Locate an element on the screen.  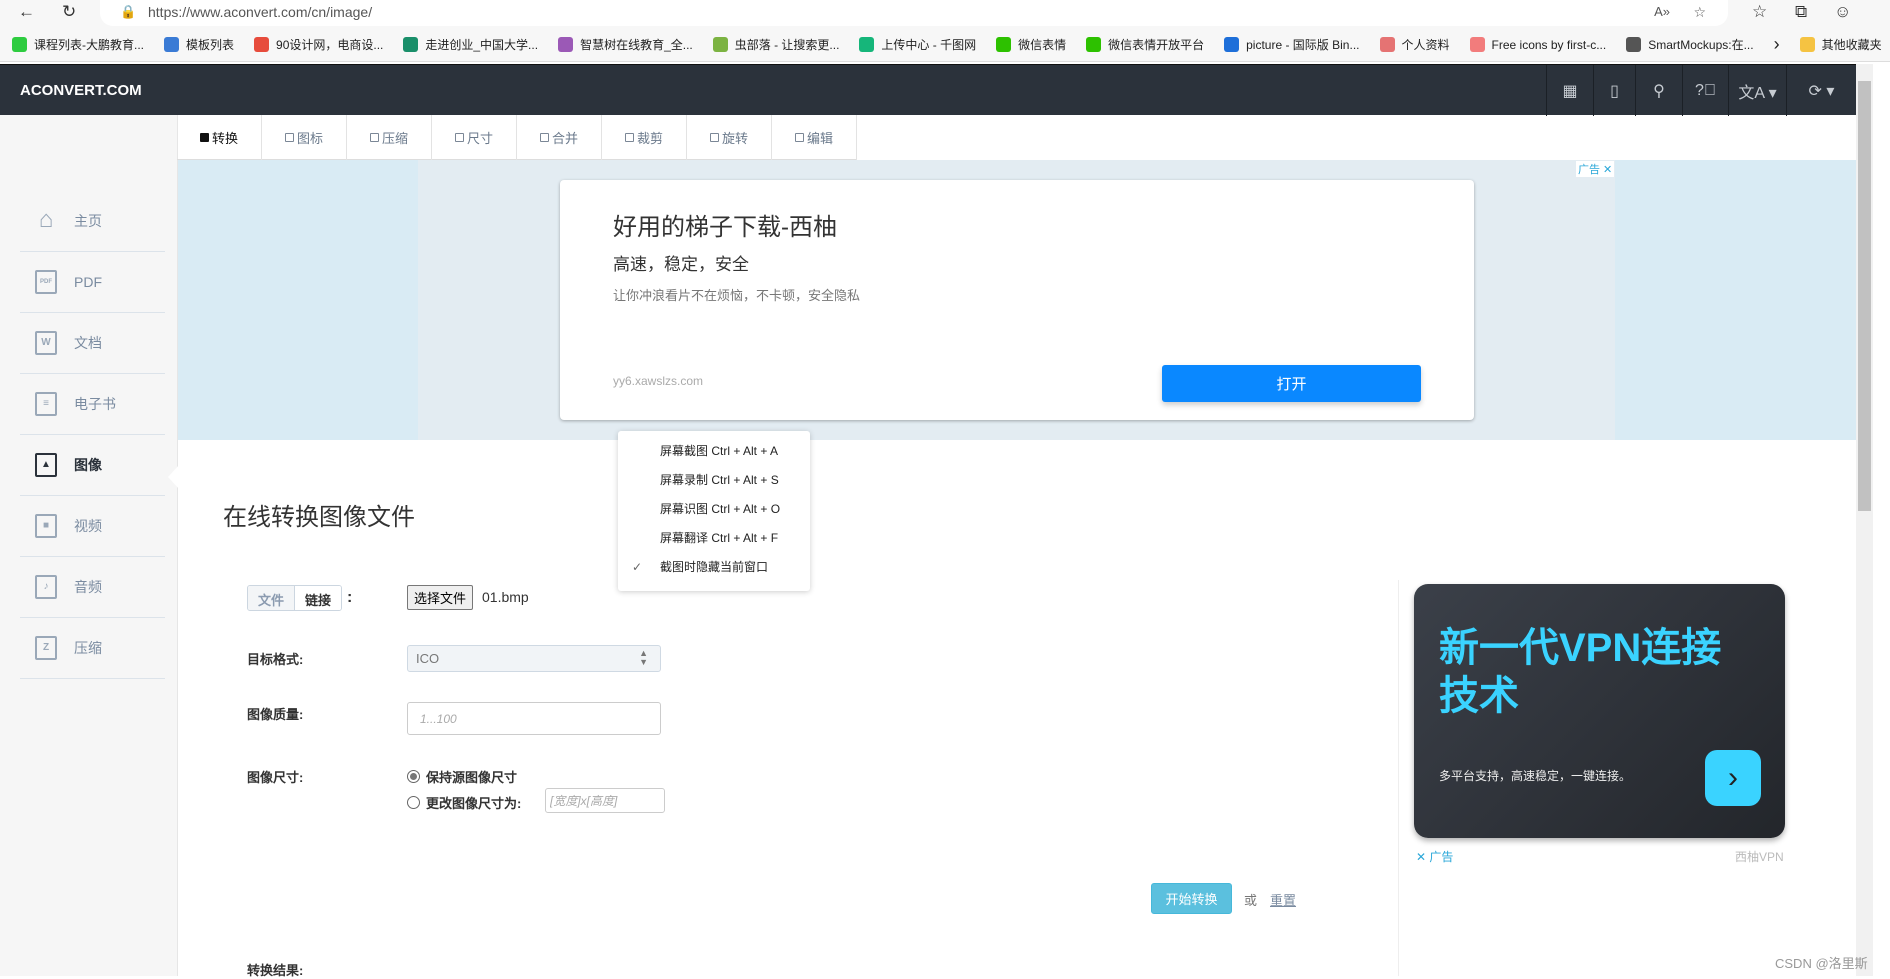
scrollbar is located at coordinates (1864, 520).